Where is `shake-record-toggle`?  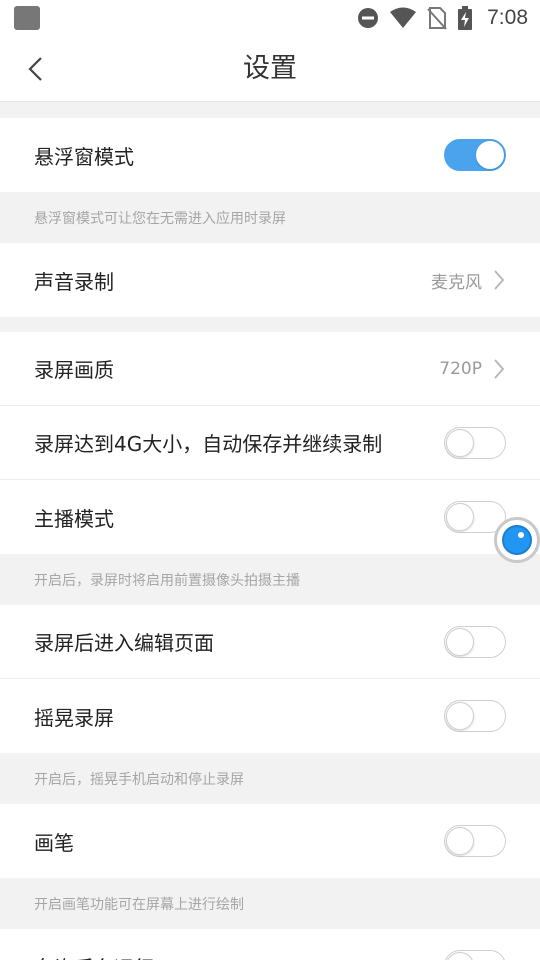
shake-record-toggle is located at coordinates (475, 716).